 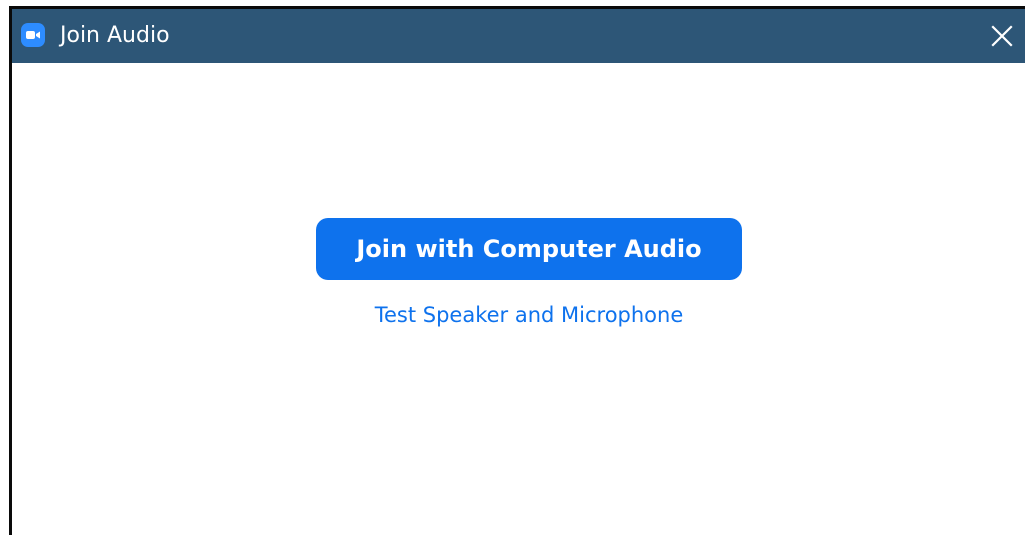 What do you see at coordinates (529, 315) in the screenshot?
I see `test-speaker-microphone-link: Test Speaker and Microphone` at bounding box center [529, 315].